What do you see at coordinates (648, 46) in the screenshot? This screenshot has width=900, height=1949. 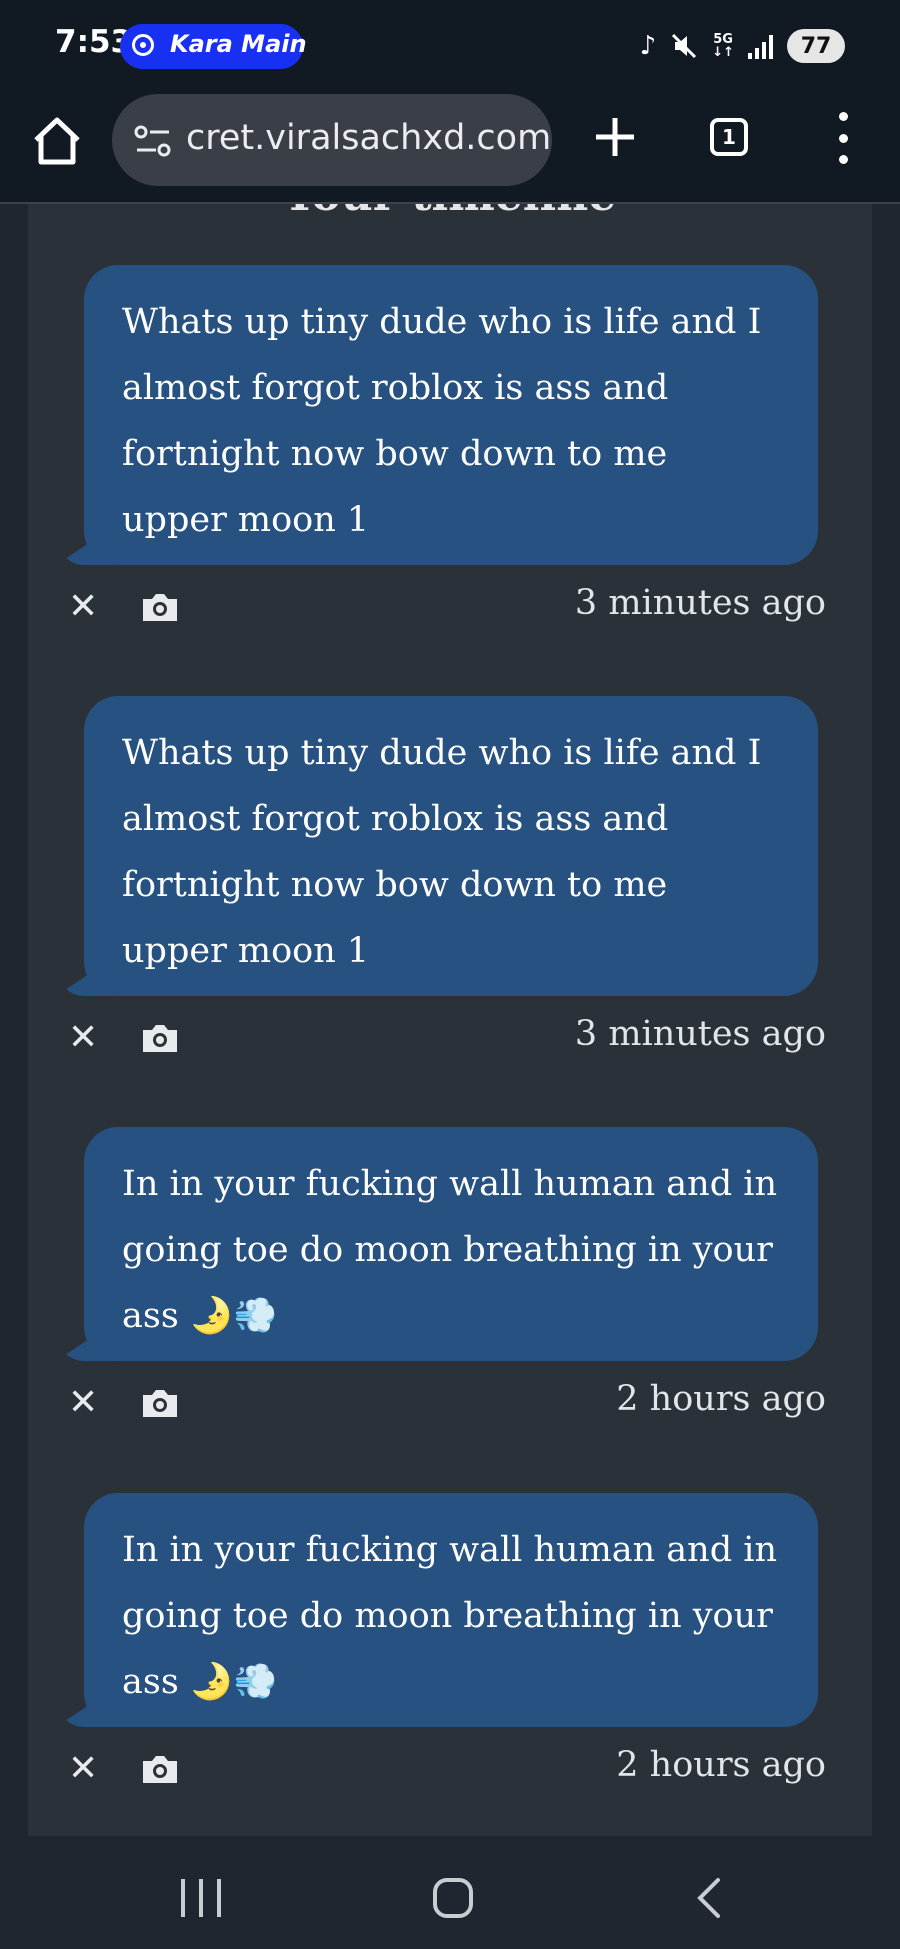 I see `music-note-icon: ♪` at bounding box center [648, 46].